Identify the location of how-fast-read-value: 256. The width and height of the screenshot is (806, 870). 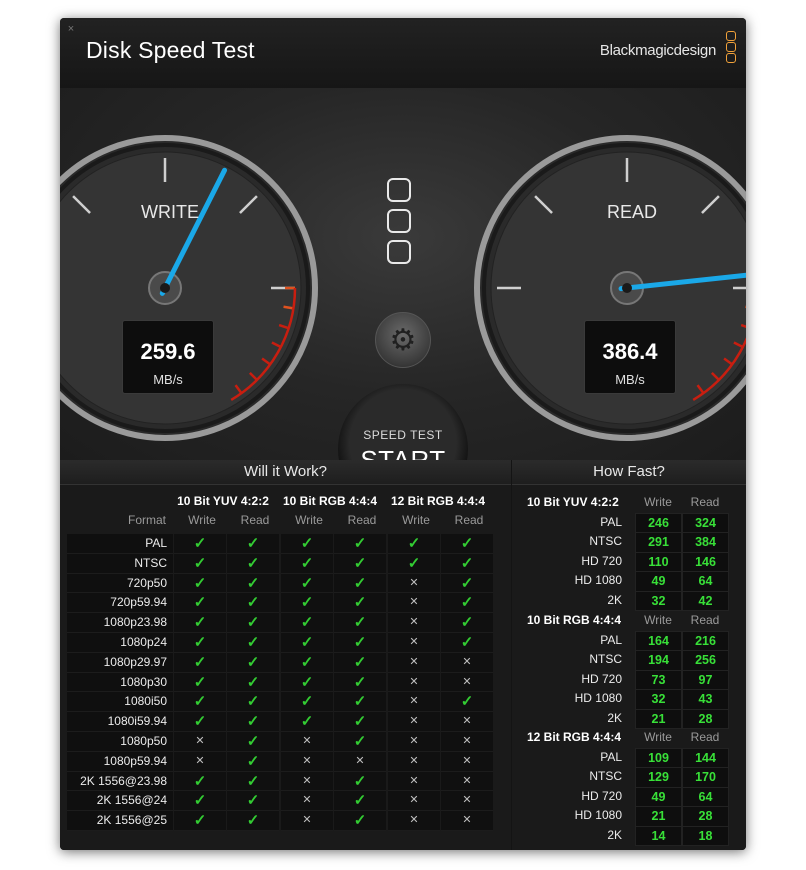
(705, 660).